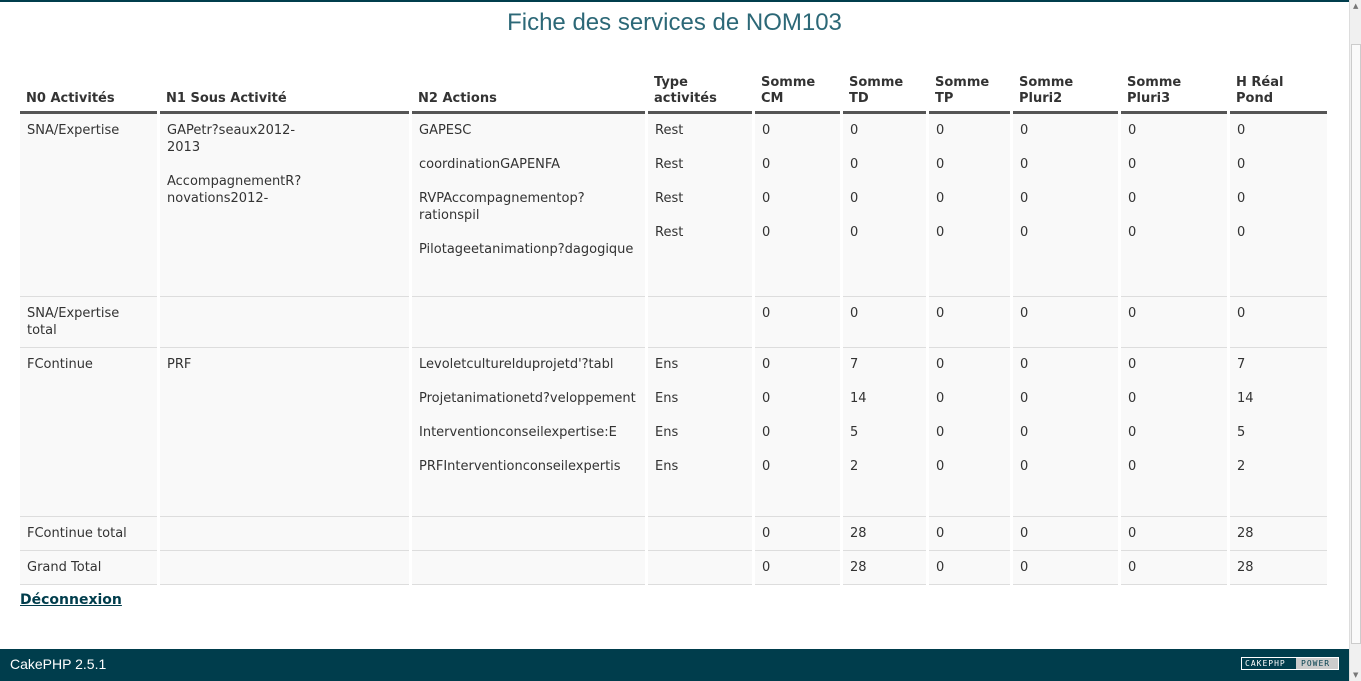  Describe the element at coordinates (1174, 92) in the screenshot. I see `header-somme-pluri3: Somme Pluri3` at that location.